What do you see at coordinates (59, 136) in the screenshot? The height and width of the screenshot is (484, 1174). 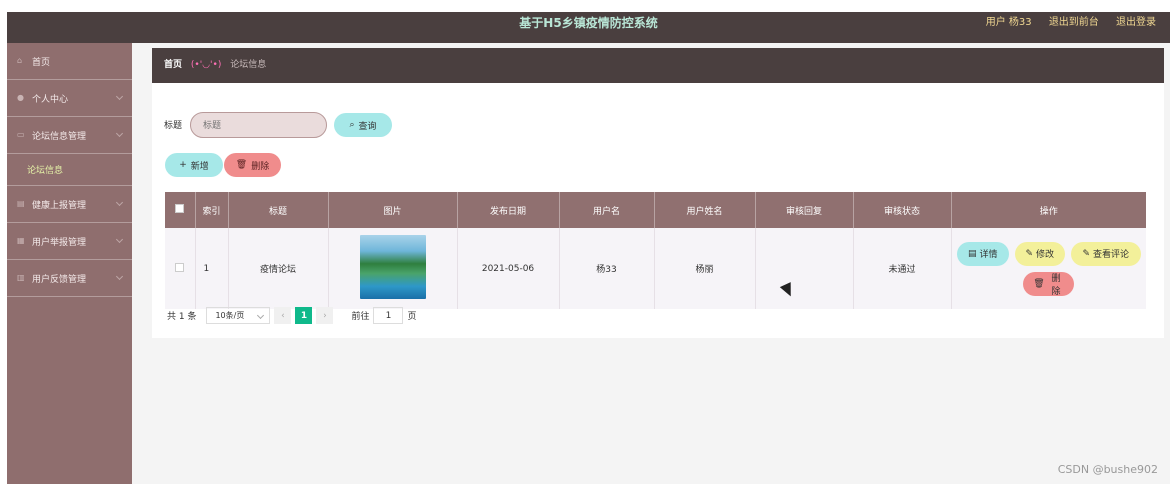 I see `sidebar-item-label: 论坛信息管理` at bounding box center [59, 136].